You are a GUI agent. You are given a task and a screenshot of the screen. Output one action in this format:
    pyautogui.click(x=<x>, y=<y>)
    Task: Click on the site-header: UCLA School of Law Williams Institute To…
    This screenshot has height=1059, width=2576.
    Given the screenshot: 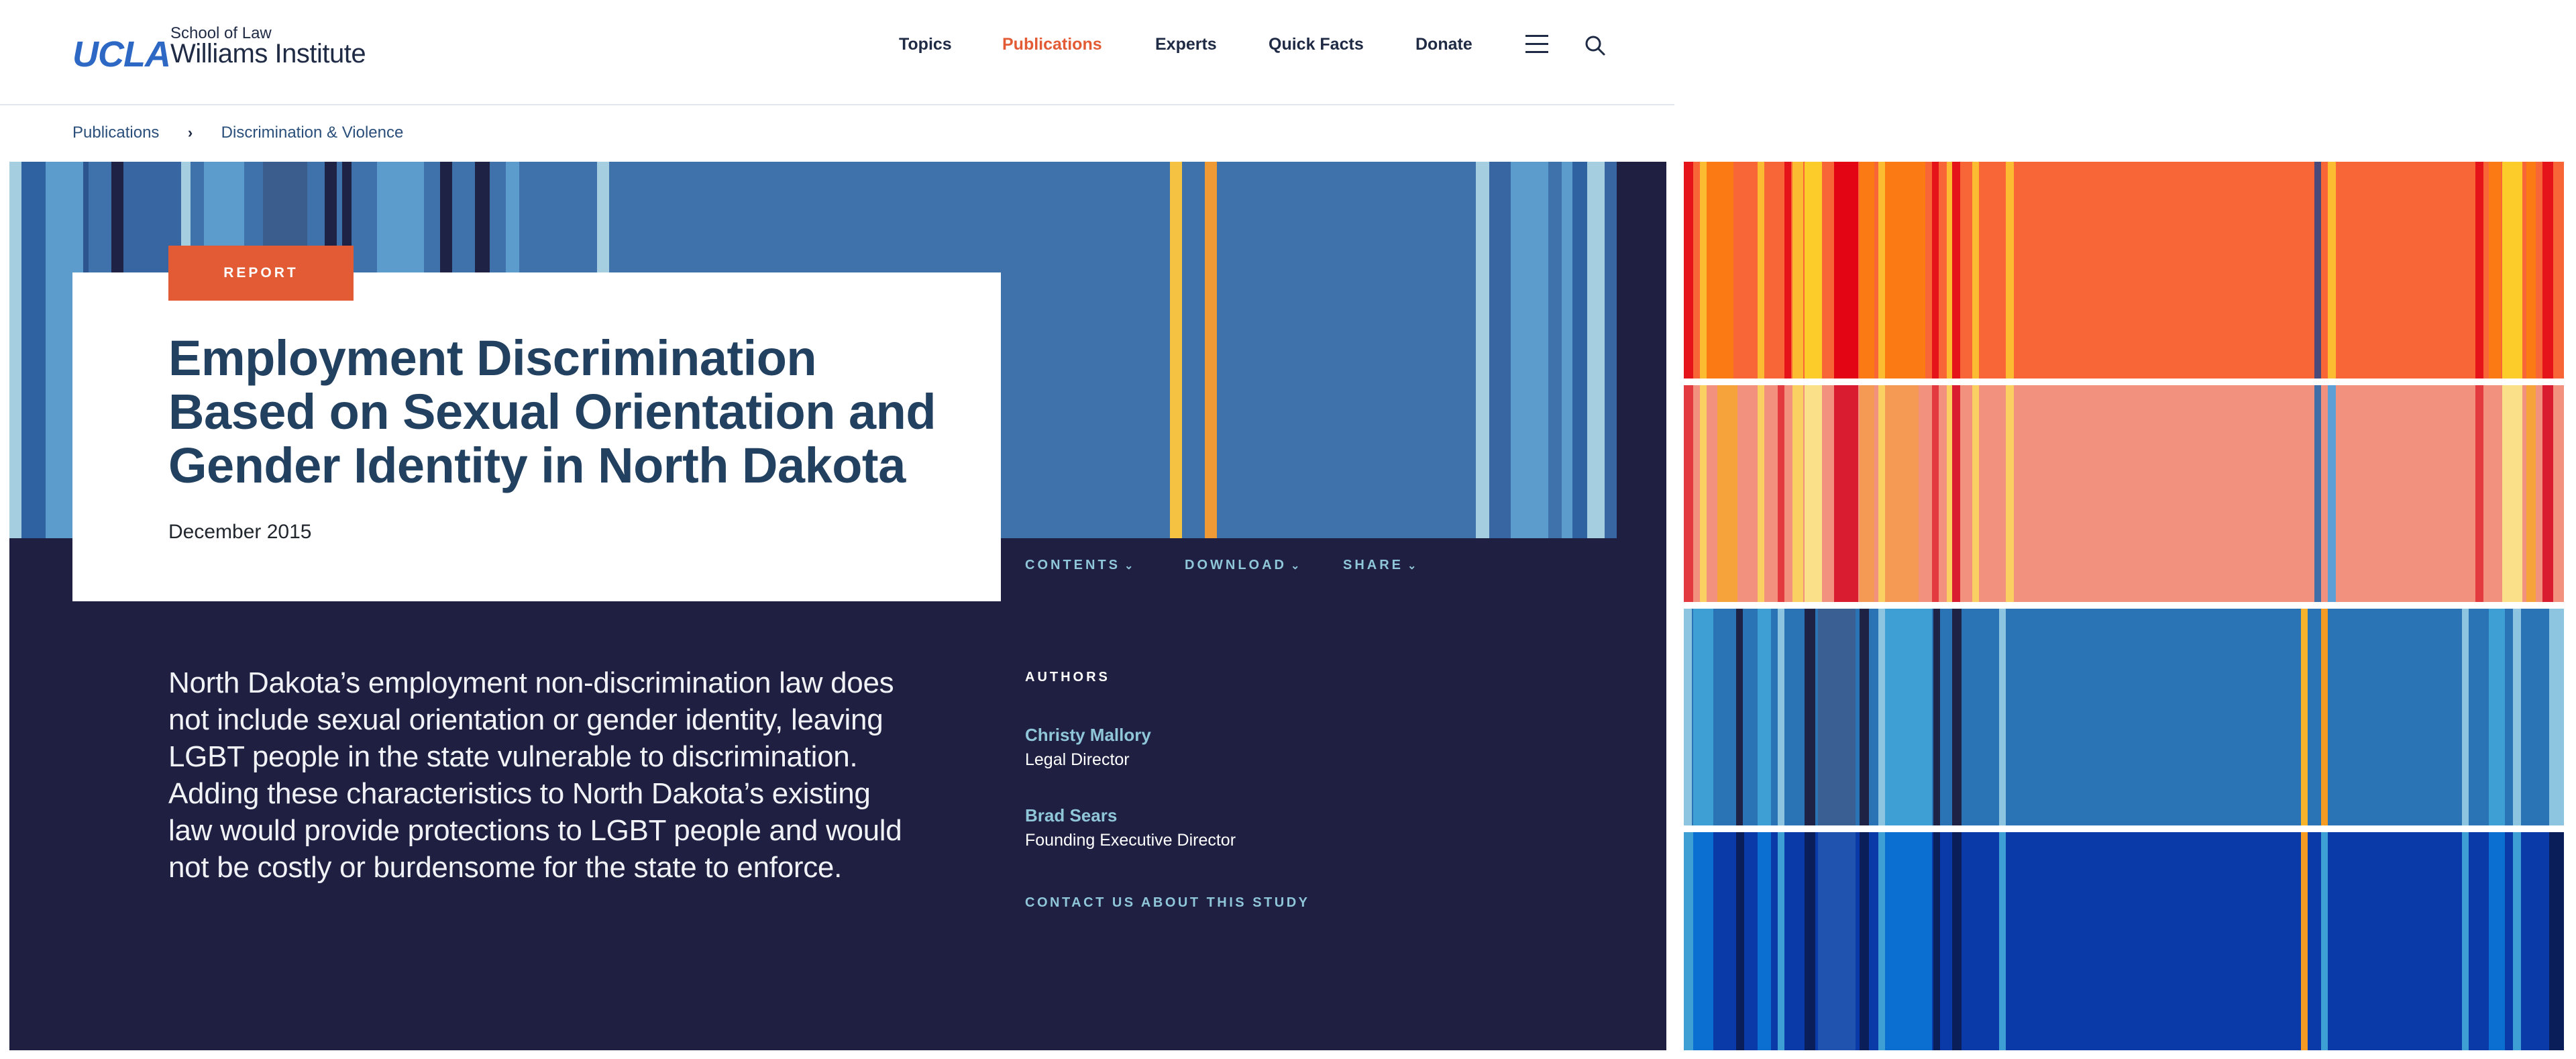 What is the action you would take?
    pyautogui.click(x=837, y=52)
    